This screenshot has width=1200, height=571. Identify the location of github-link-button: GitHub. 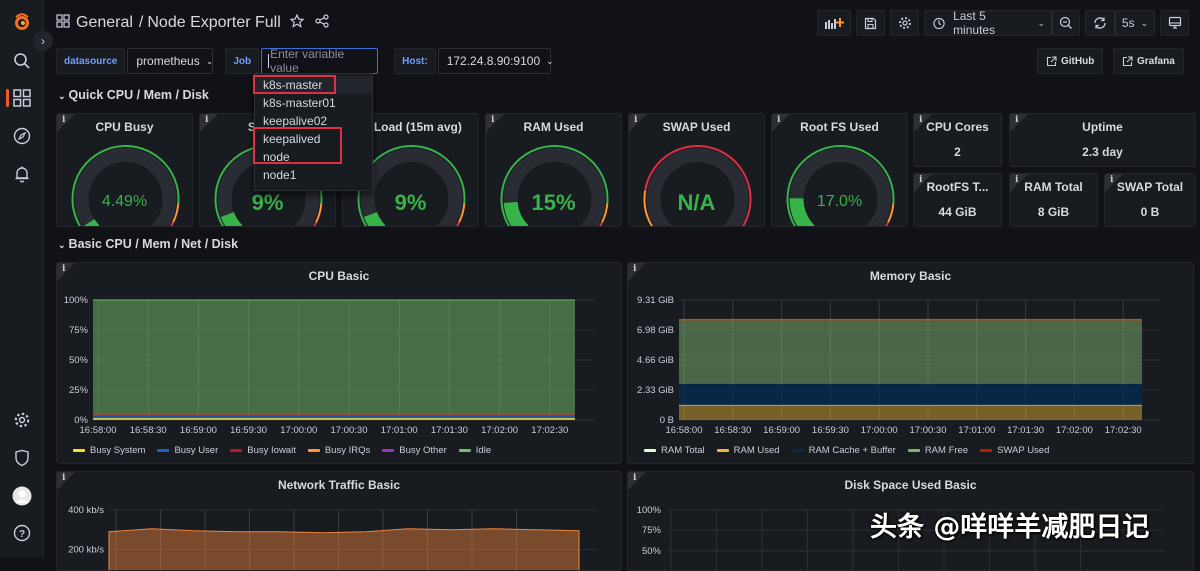
(1070, 61).